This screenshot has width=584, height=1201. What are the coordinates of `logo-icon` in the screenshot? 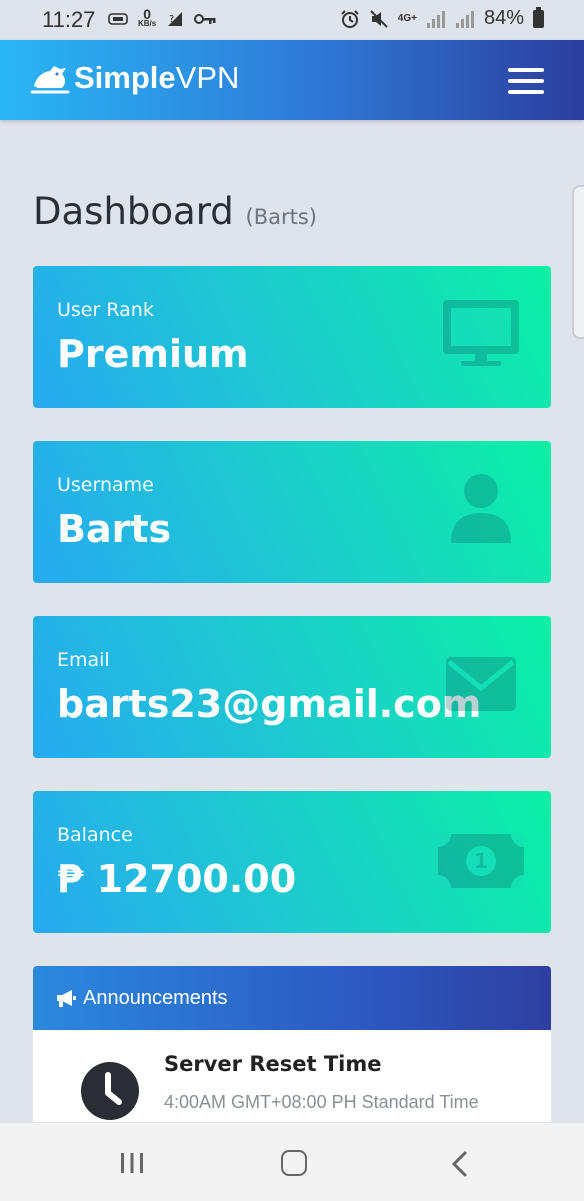 It's located at (50, 80).